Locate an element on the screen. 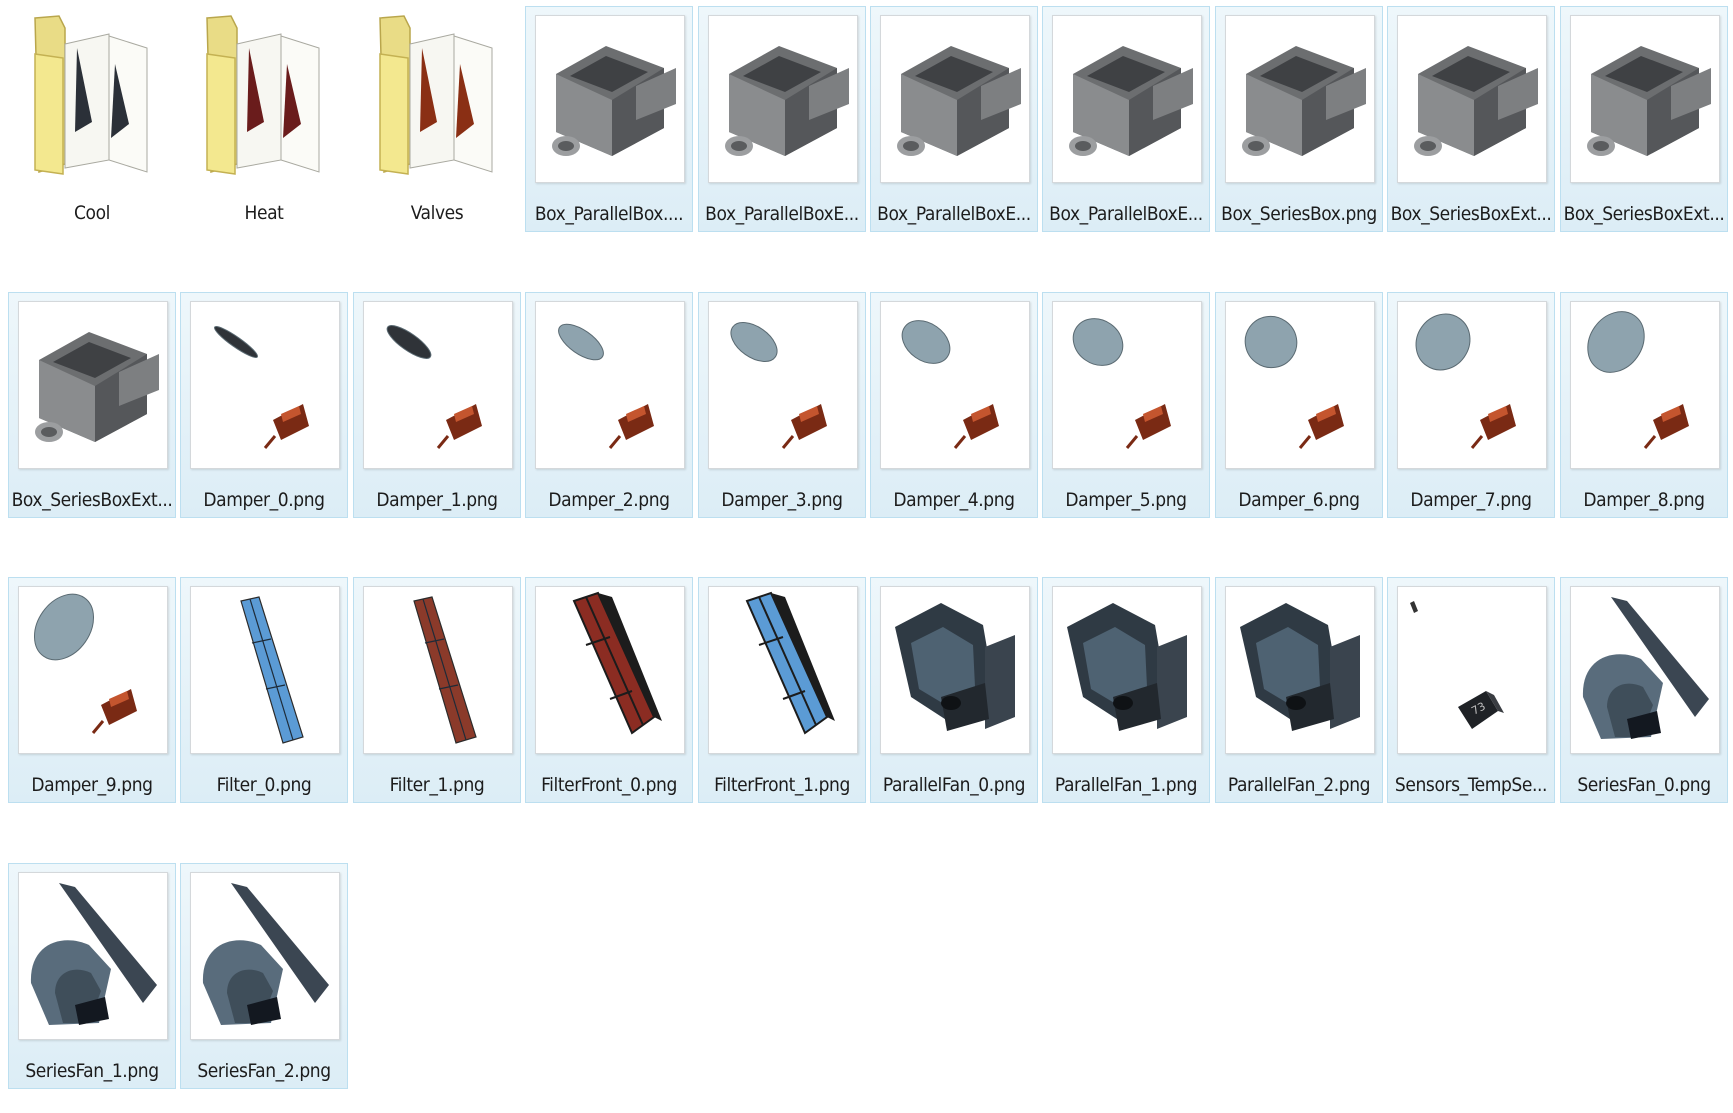  folder-item: Heat is located at coordinates (264, 119).